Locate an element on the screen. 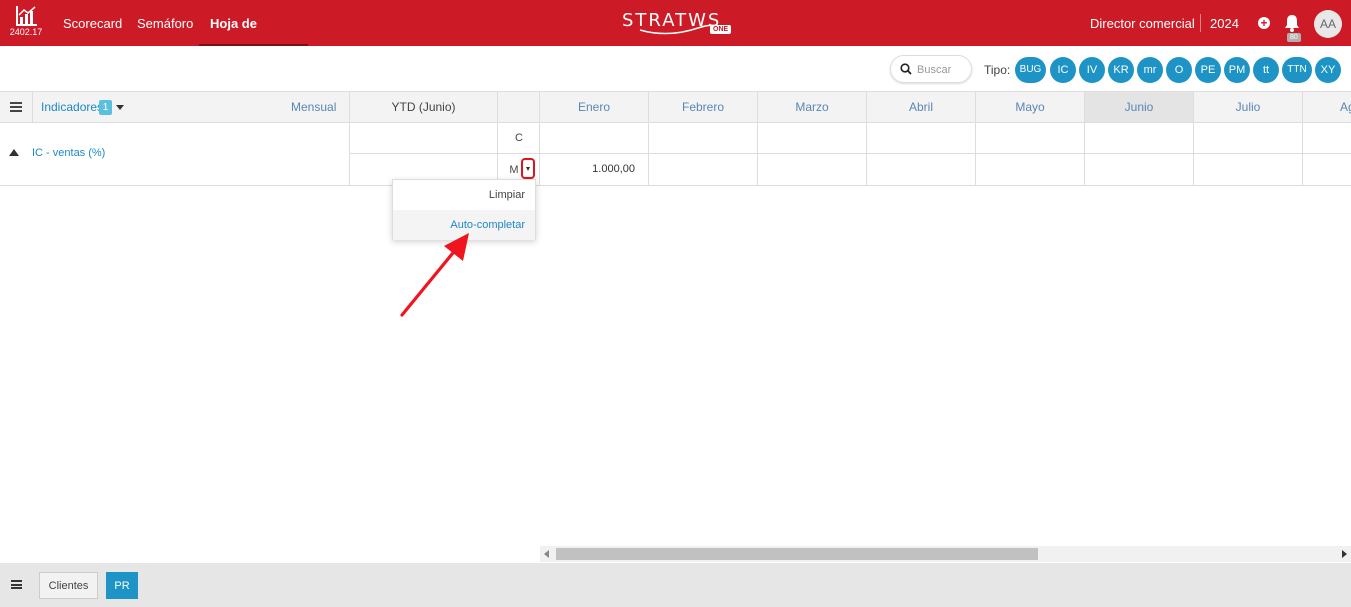 The width and height of the screenshot is (1351, 607). nav-scorecard: Scorecard is located at coordinates (92, 23).